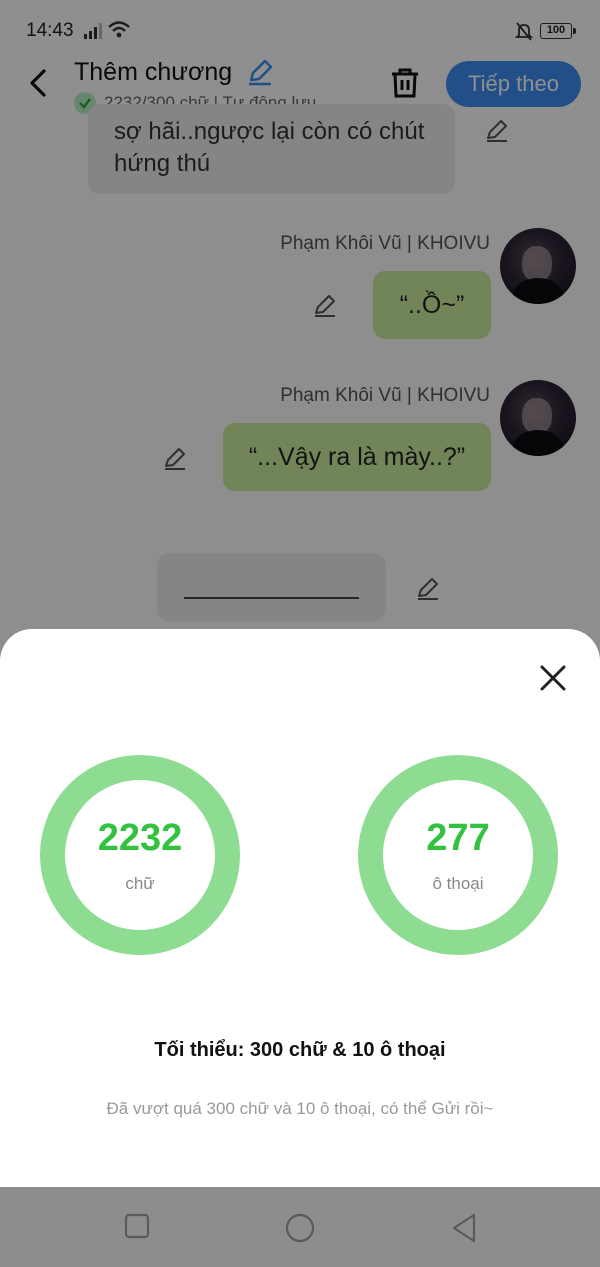 The height and width of the screenshot is (1267, 600). I want to click on dialogue-count-value: 277, so click(458, 838).